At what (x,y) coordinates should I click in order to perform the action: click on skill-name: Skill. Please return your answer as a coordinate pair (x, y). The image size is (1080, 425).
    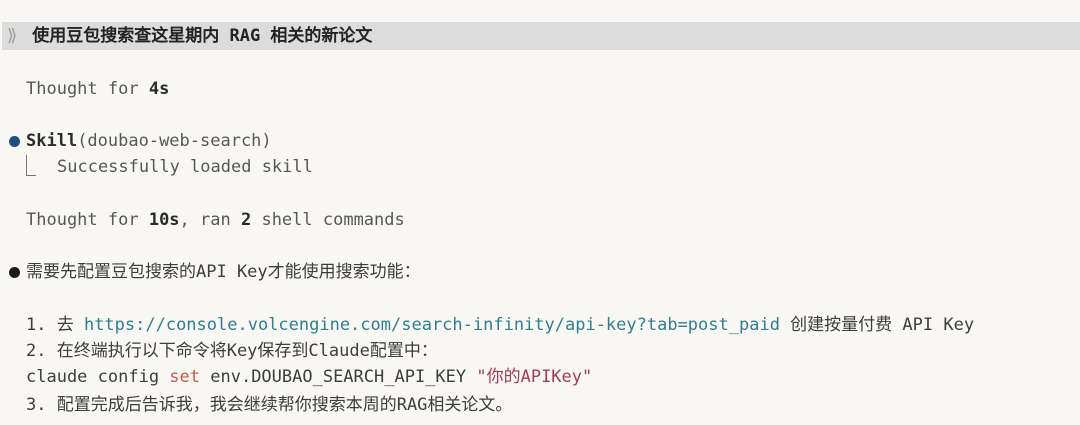
    Looking at the image, I should click on (52, 141).